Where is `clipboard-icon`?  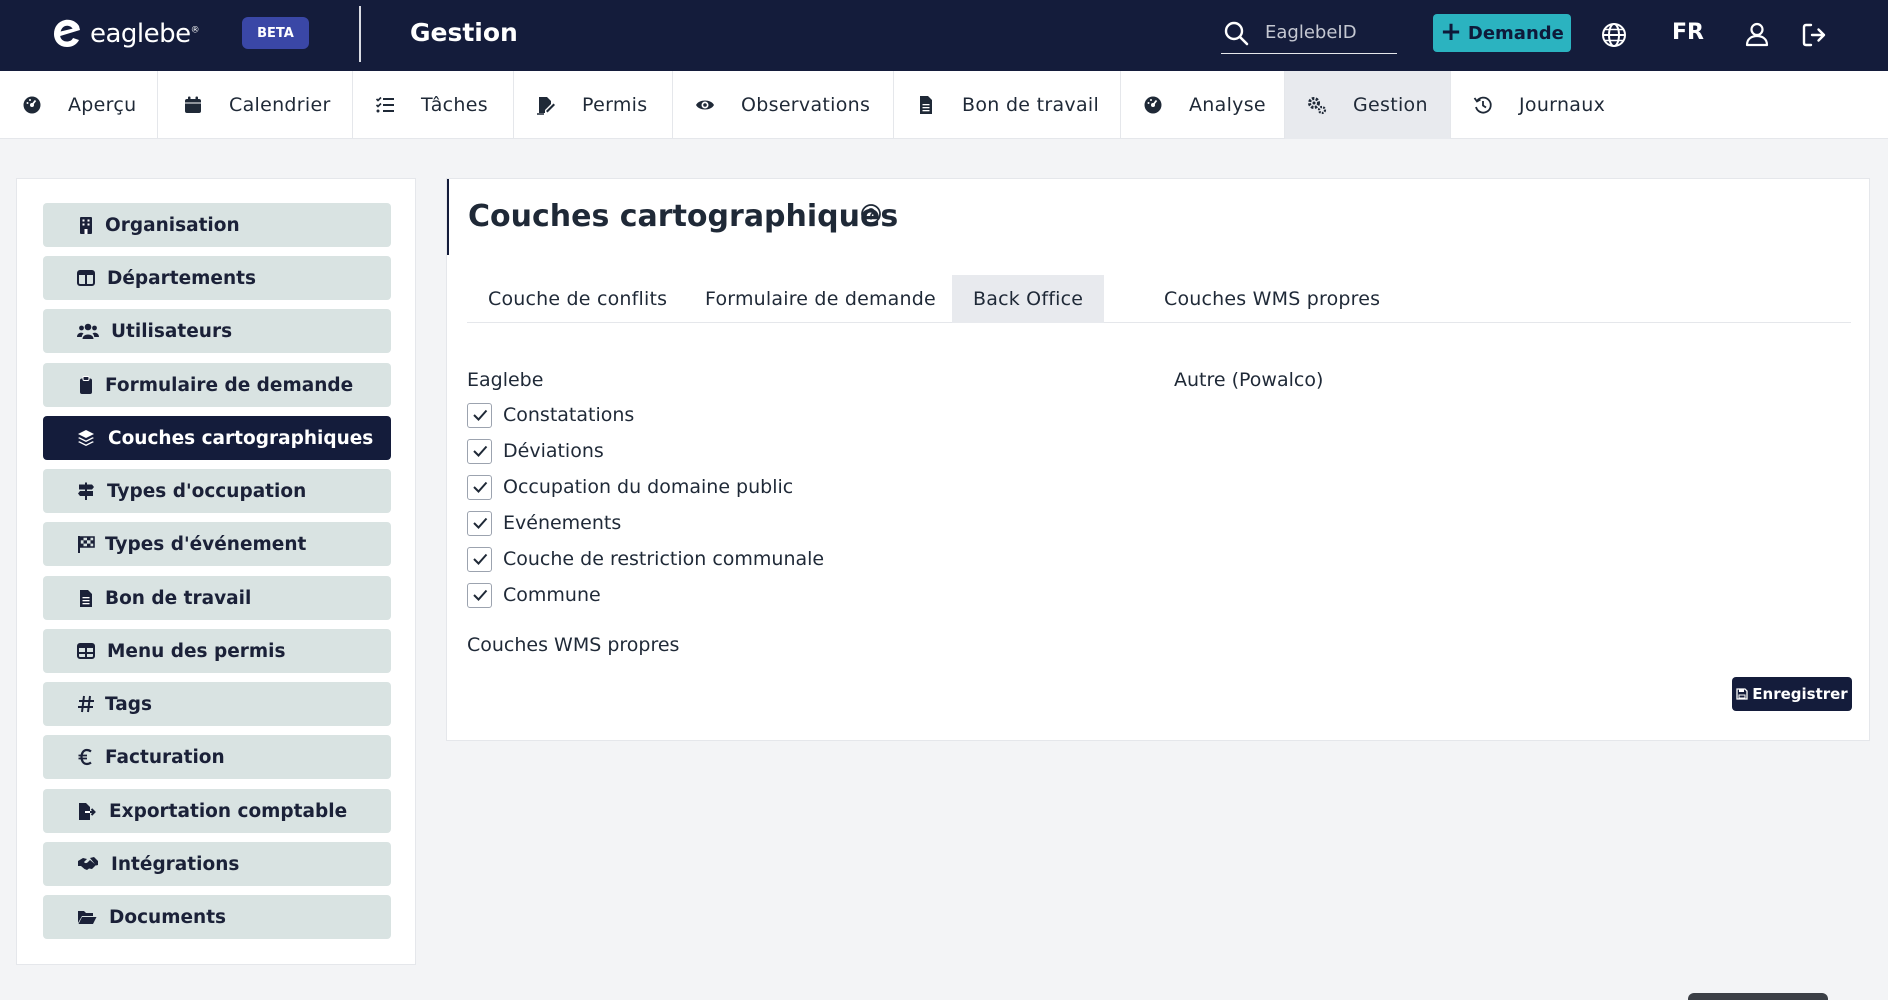 clipboard-icon is located at coordinates (86, 385).